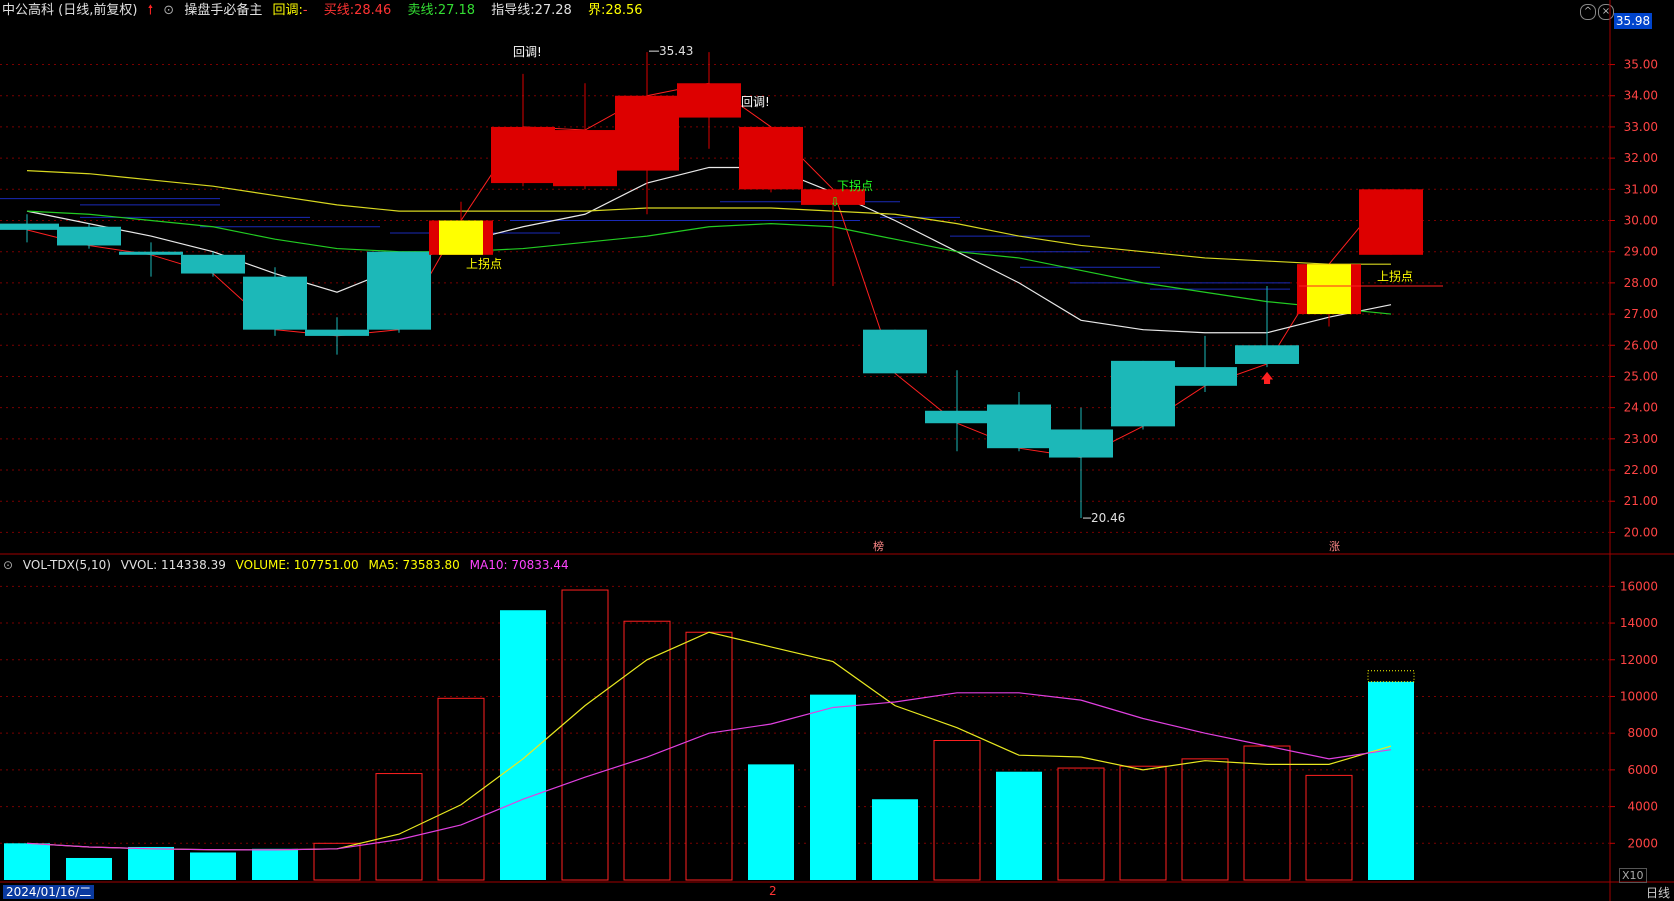 This screenshot has width=1674, height=901. What do you see at coordinates (49, 892) in the screenshot?
I see `cursor-date: 2024/01/16/二` at bounding box center [49, 892].